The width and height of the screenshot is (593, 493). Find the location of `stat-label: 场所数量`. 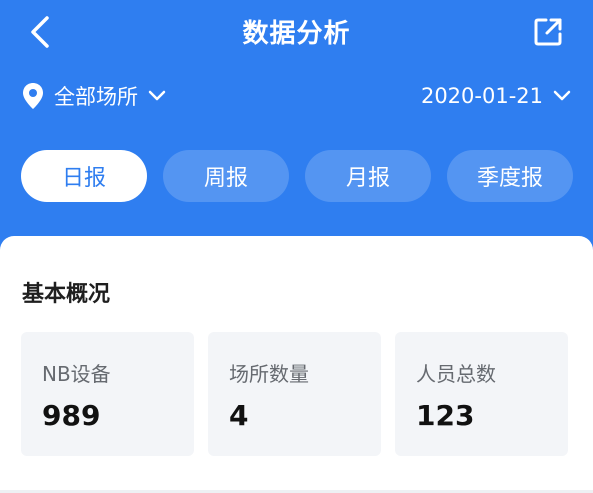

stat-label: 场所数量 is located at coordinates (269, 374).